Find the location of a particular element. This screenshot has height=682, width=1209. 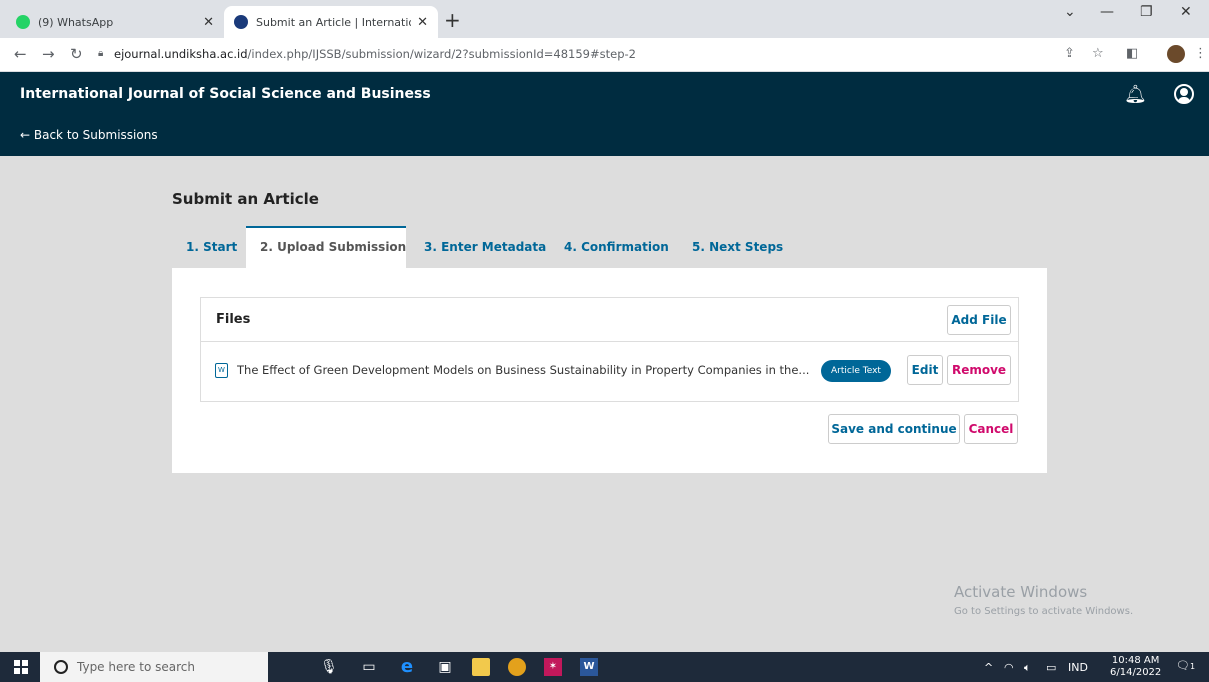

user-account-icon is located at coordinates (1184, 94).